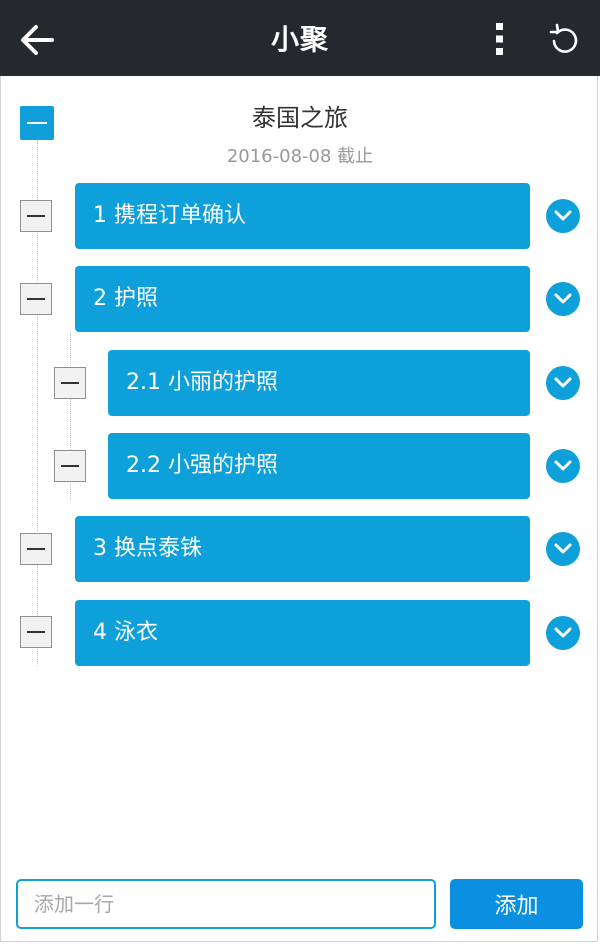 Image resolution: width=600 pixels, height=944 pixels. What do you see at coordinates (302, 633) in the screenshot?
I see `task-item-4: 4 泳衣` at bounding box center [302, 633].